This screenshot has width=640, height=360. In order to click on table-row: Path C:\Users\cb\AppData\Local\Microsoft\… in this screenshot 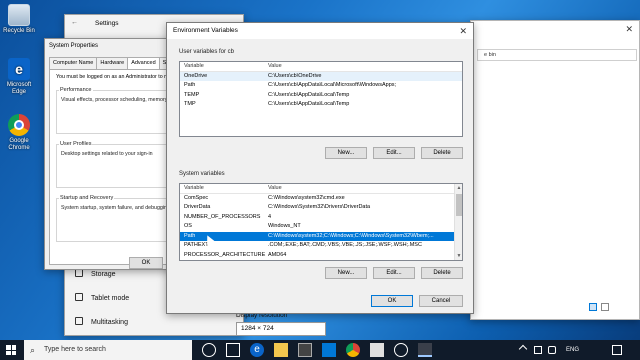, I will do `click(321, 86)`.